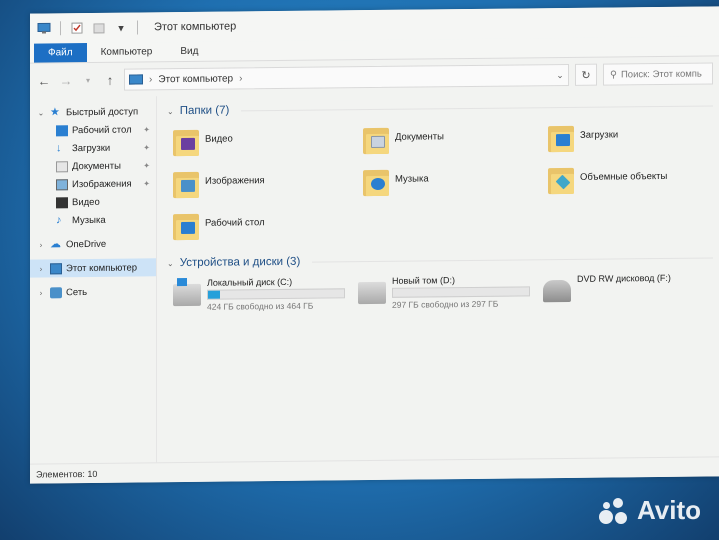 This screenshot has width=719, height=540. Describe the element at coordinates (195, 27) in the screenshot. I see `window-title: Этот компьютер` at that location.